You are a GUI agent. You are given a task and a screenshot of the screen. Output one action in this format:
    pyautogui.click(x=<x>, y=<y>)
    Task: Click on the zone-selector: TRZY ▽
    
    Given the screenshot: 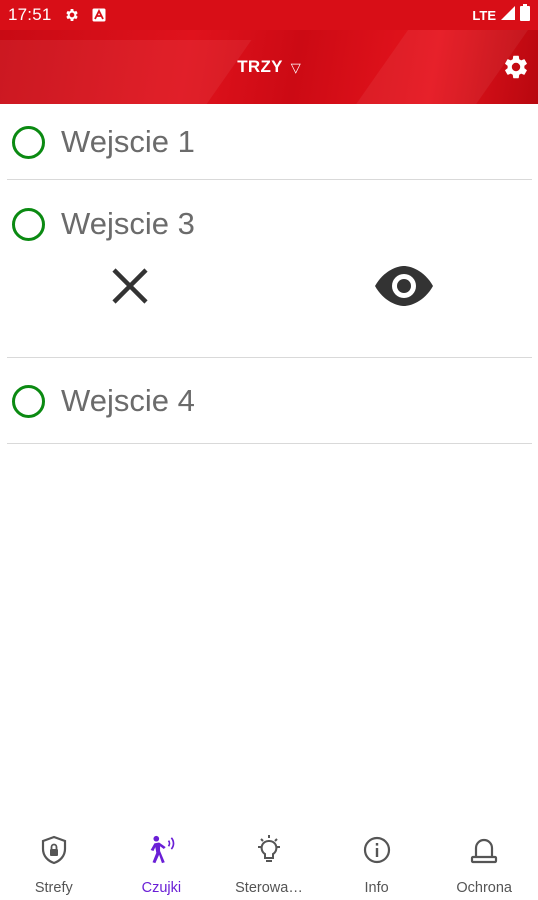 What is the action you would take?
    pyautogui.click(x=269, y=67)
    